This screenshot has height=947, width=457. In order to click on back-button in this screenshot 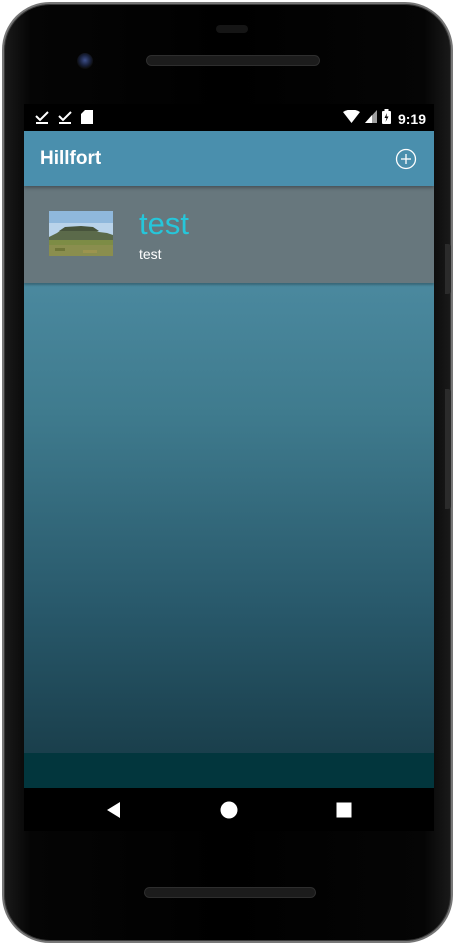, I will do `click(114, 810)`.